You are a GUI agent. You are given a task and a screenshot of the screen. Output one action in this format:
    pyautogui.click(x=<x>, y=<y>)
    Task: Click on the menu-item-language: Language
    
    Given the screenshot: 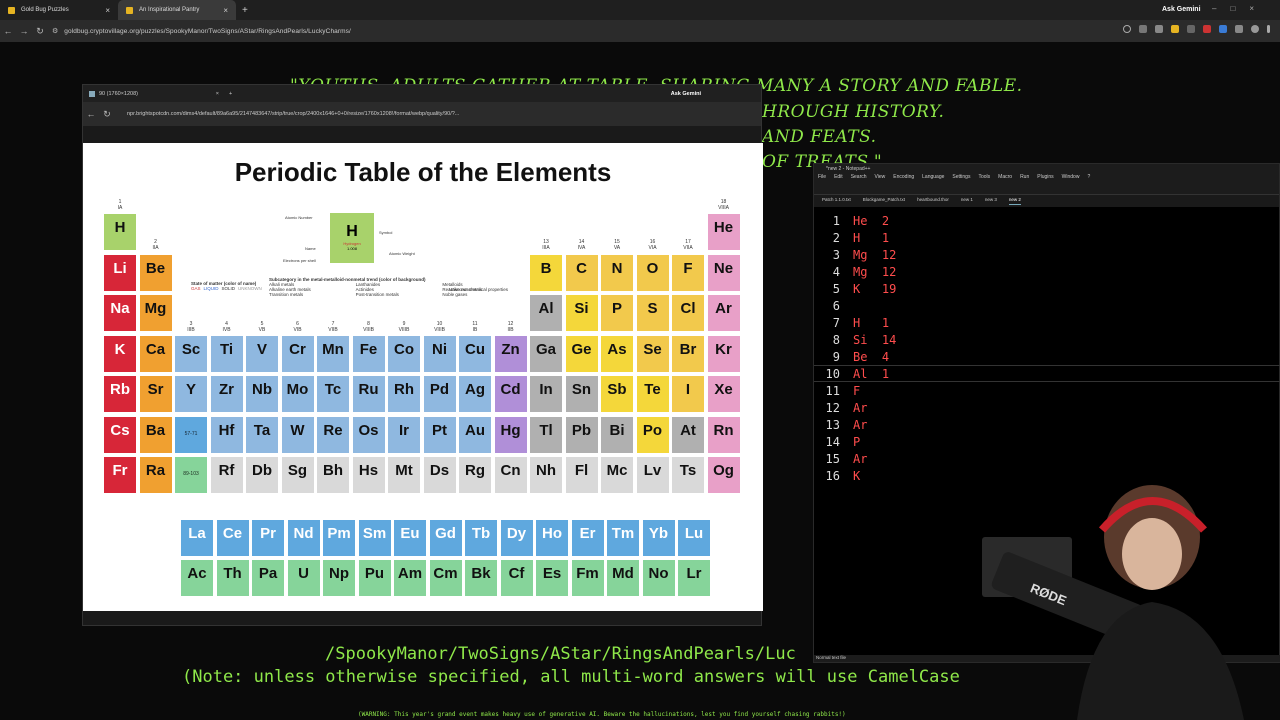 What is the action you would take?
    pyautogui.click(x=933, y=178)
    